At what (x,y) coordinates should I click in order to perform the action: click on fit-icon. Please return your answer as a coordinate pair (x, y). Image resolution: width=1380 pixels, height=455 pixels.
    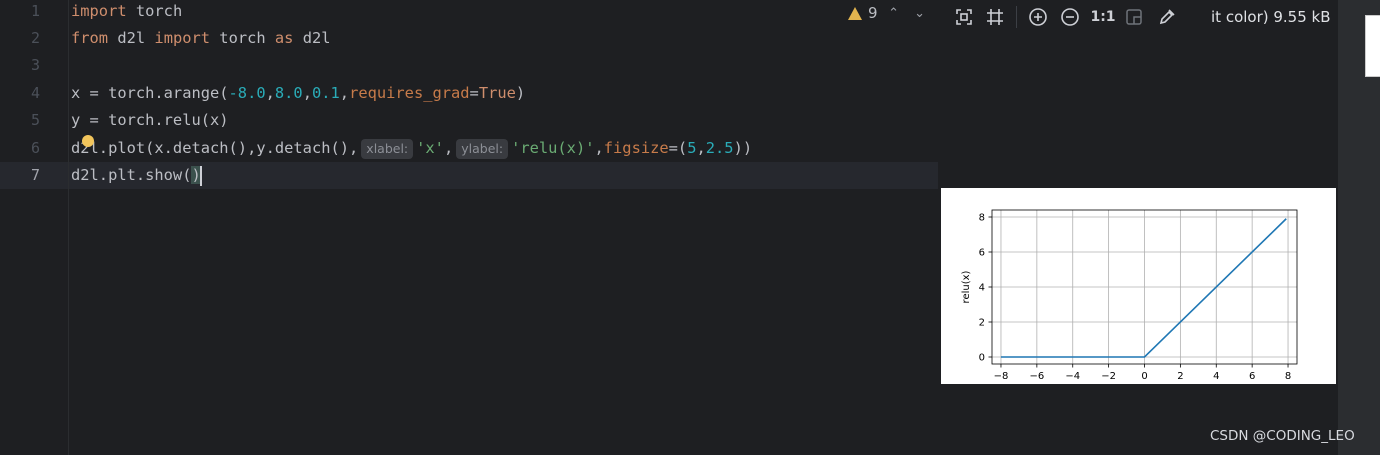
    Looking at the image, I should click on (964, 17).